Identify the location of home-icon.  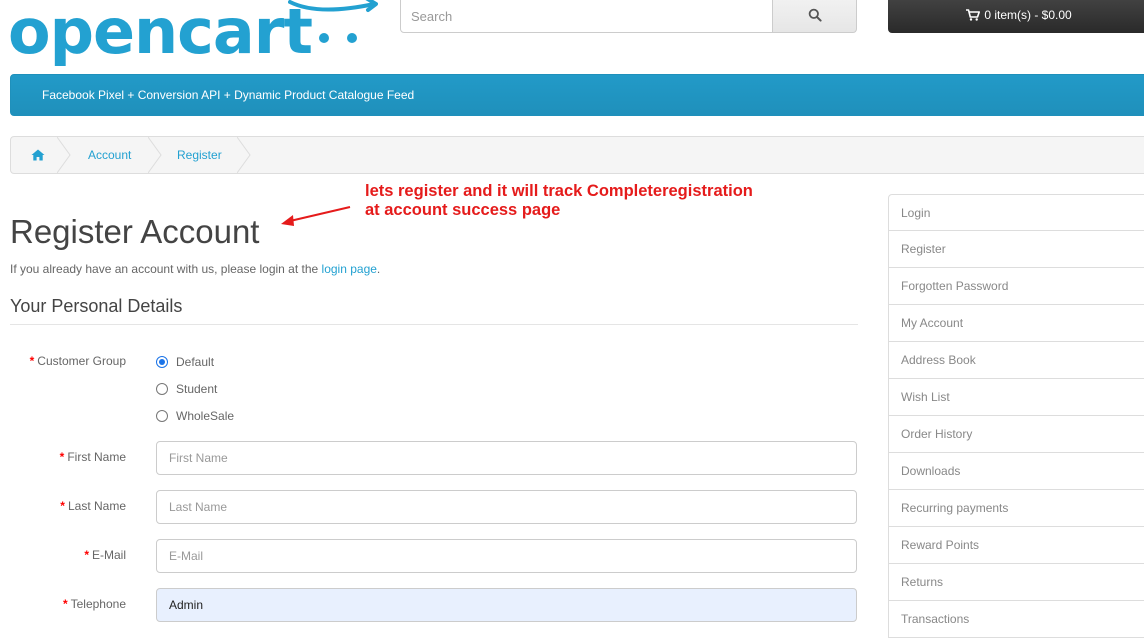
(38, 155).